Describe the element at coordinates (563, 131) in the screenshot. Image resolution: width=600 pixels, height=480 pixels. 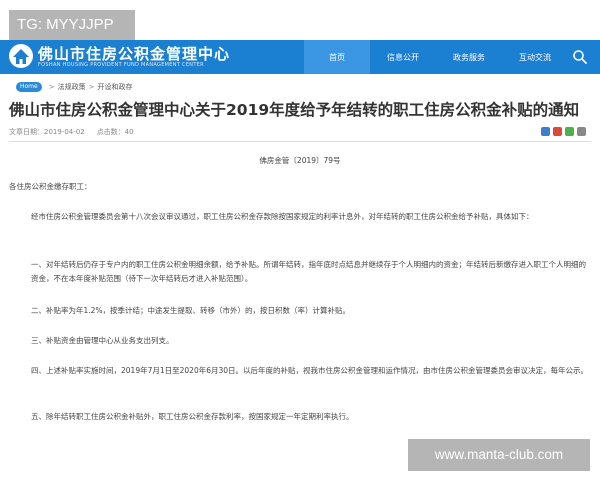
I see `share-bar` at that location.